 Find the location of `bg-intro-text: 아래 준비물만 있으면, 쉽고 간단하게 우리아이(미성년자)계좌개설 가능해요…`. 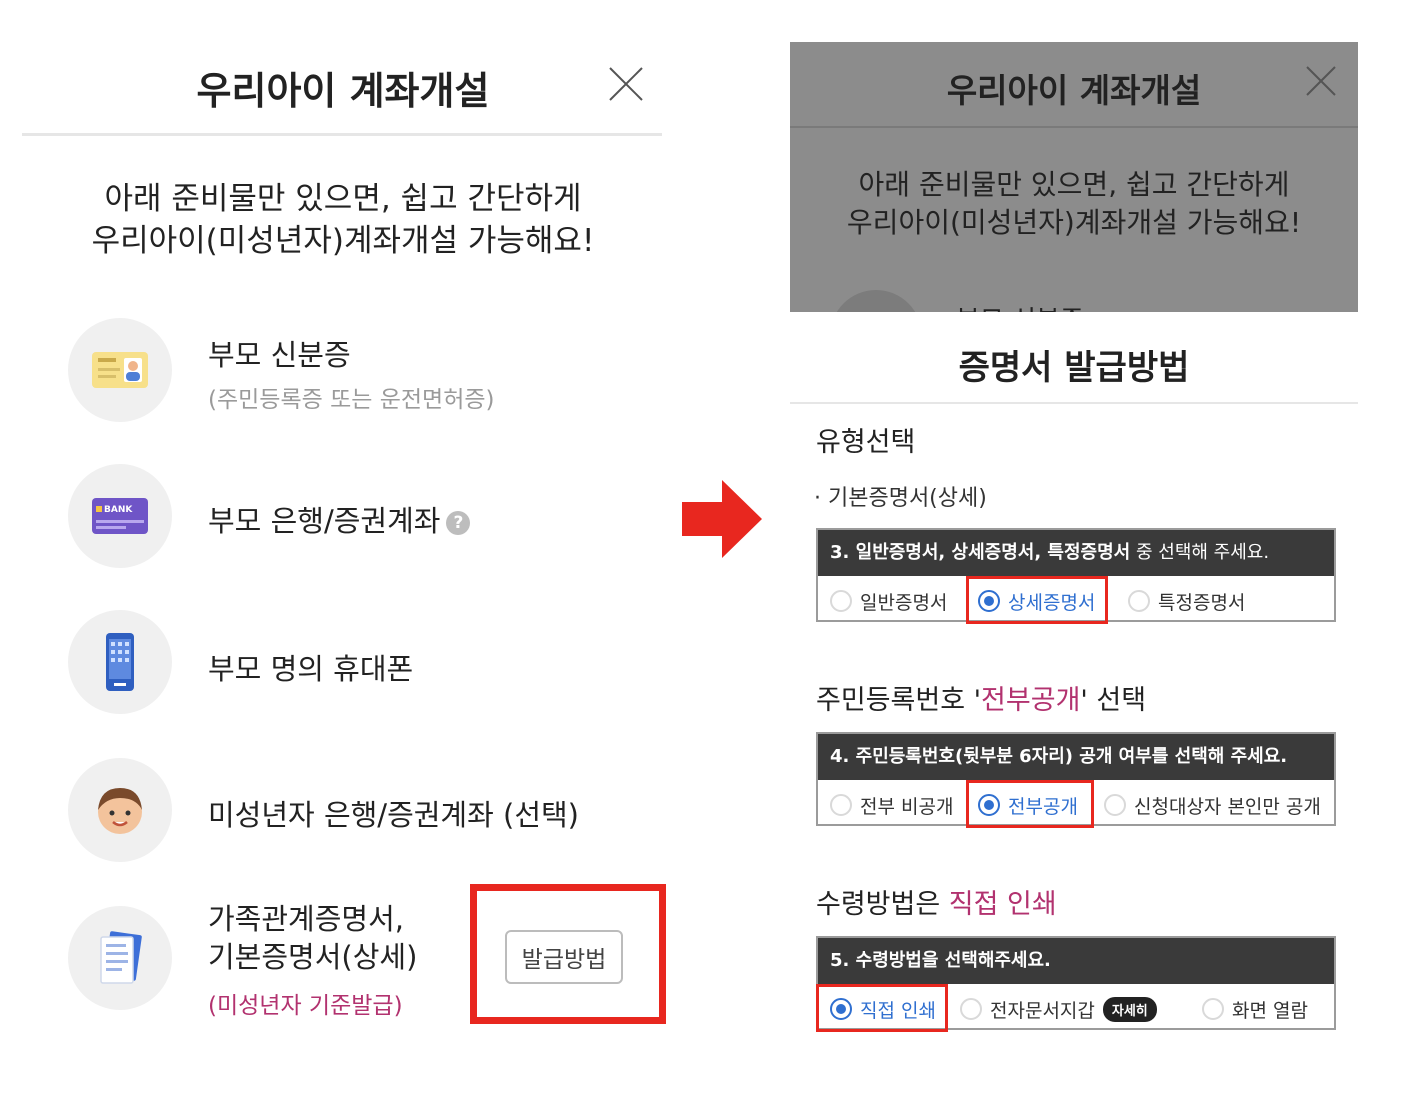

bg-intro-text: 아래 준비물만 있으면, 쉽고 간단하게 우리아이(미성년자)계좌개설 가능해요… is located at coordinates (1074, 203).